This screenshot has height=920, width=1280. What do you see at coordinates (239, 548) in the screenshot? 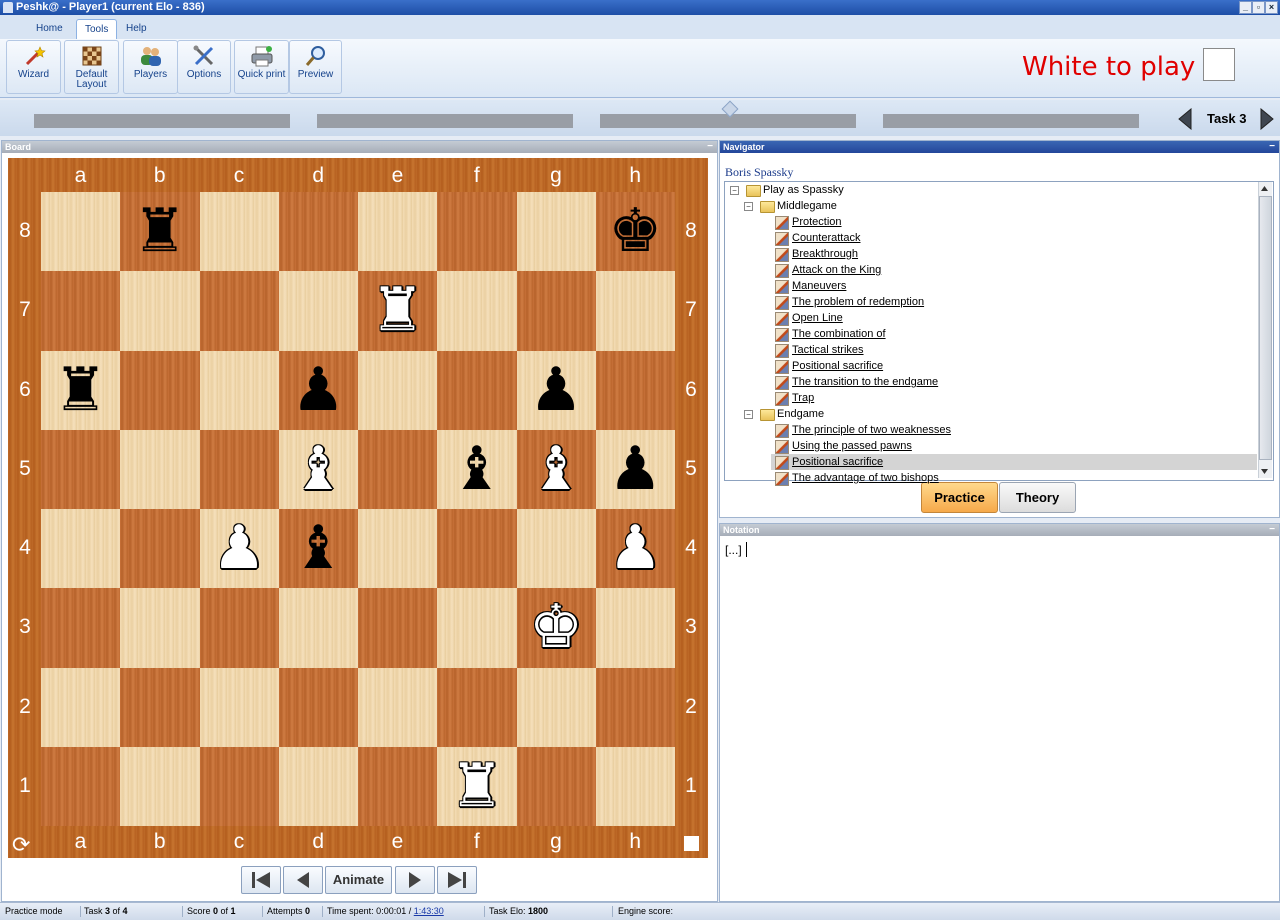
I see `white-pawn-c4: ♟` at bounding box center [239, 548].